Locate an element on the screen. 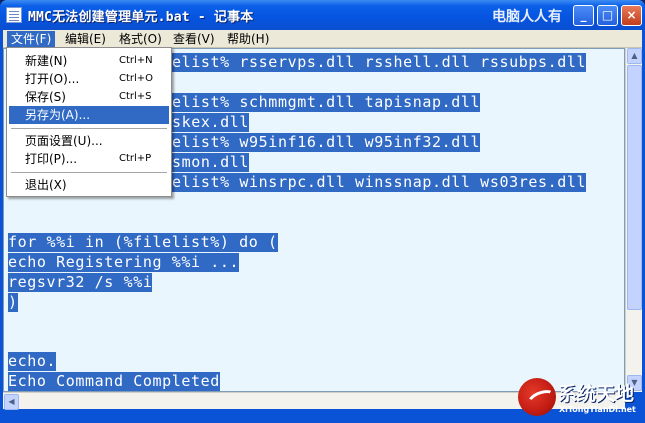 This screenshot has height=423, width=645. maximize-button: □ is located at coordinates (607, 15).